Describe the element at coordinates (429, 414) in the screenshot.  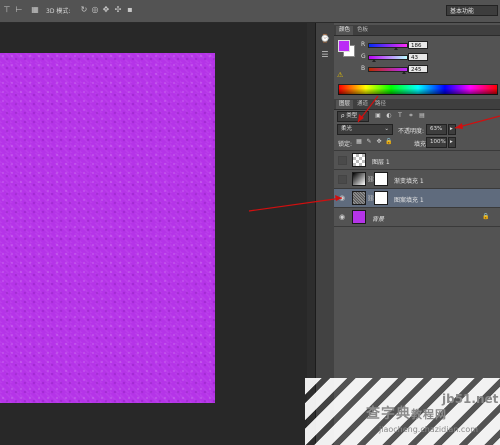
I see `watermark-title-b: 教程网` at that location.